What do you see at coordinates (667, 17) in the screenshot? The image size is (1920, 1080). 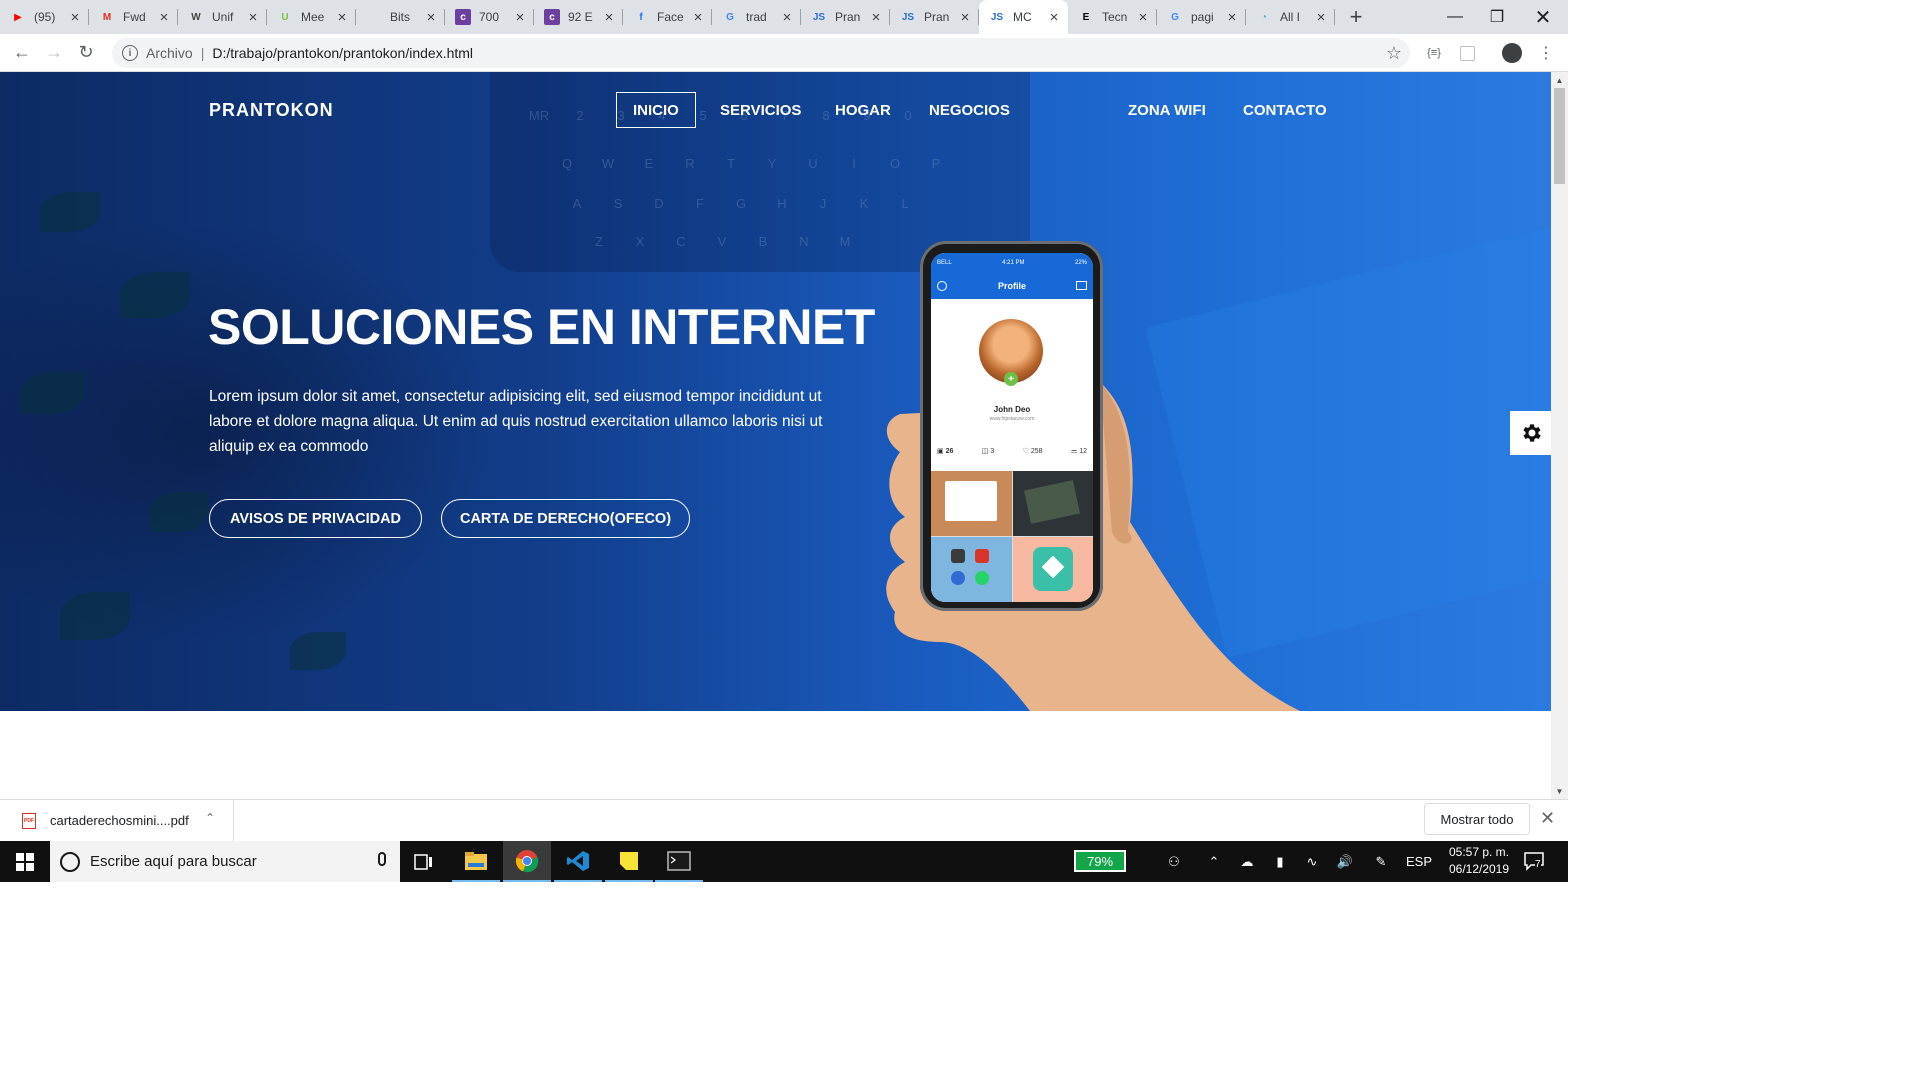 I see `browser-tab: f Face ×` at bounding box center [667, 17].